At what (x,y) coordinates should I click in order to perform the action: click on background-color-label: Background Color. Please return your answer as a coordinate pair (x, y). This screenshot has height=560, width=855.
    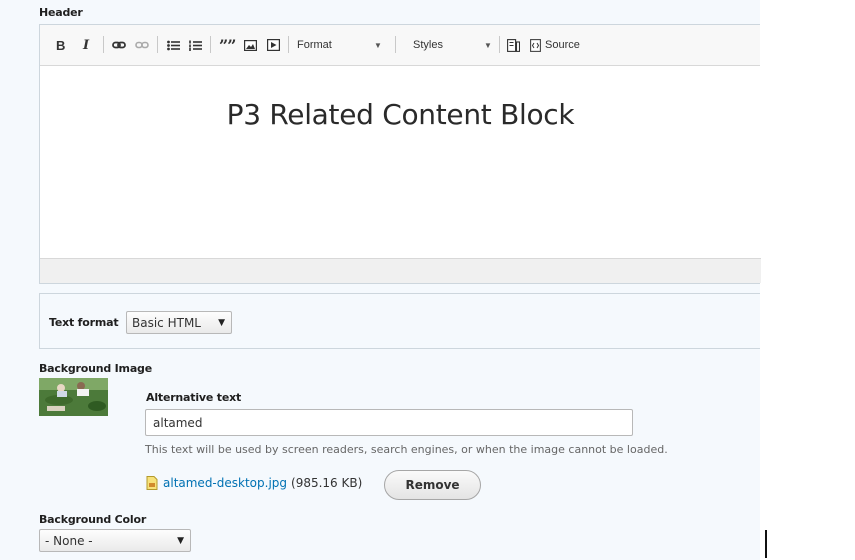
    Looking at the image, I should click on (93, 519).